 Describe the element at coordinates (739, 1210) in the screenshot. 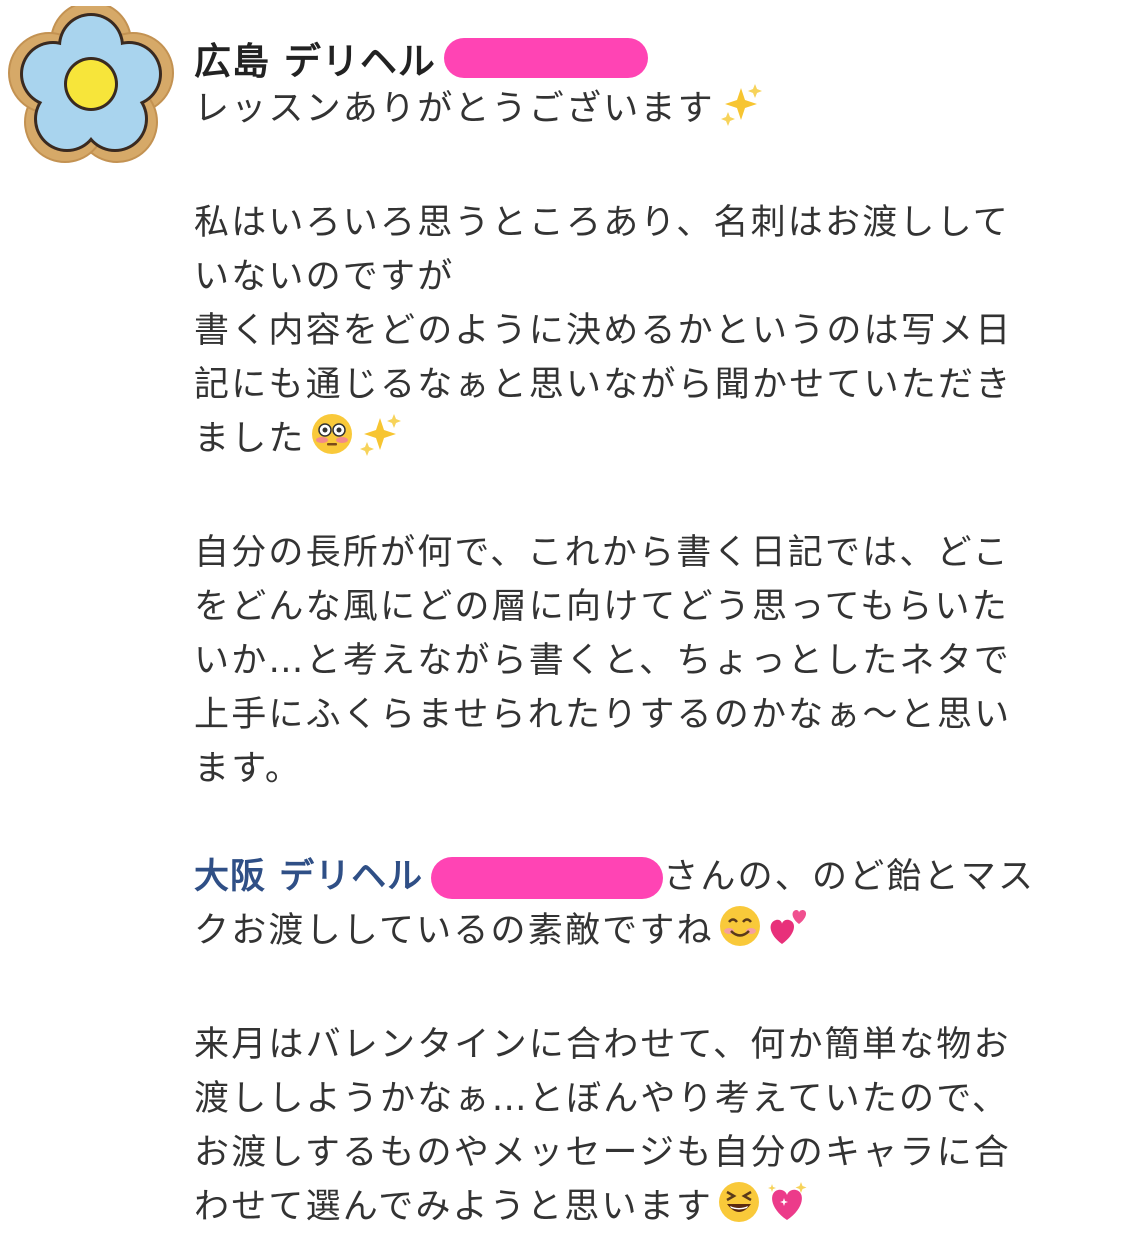

I see `grinning-squinting-face-icon` at that location.